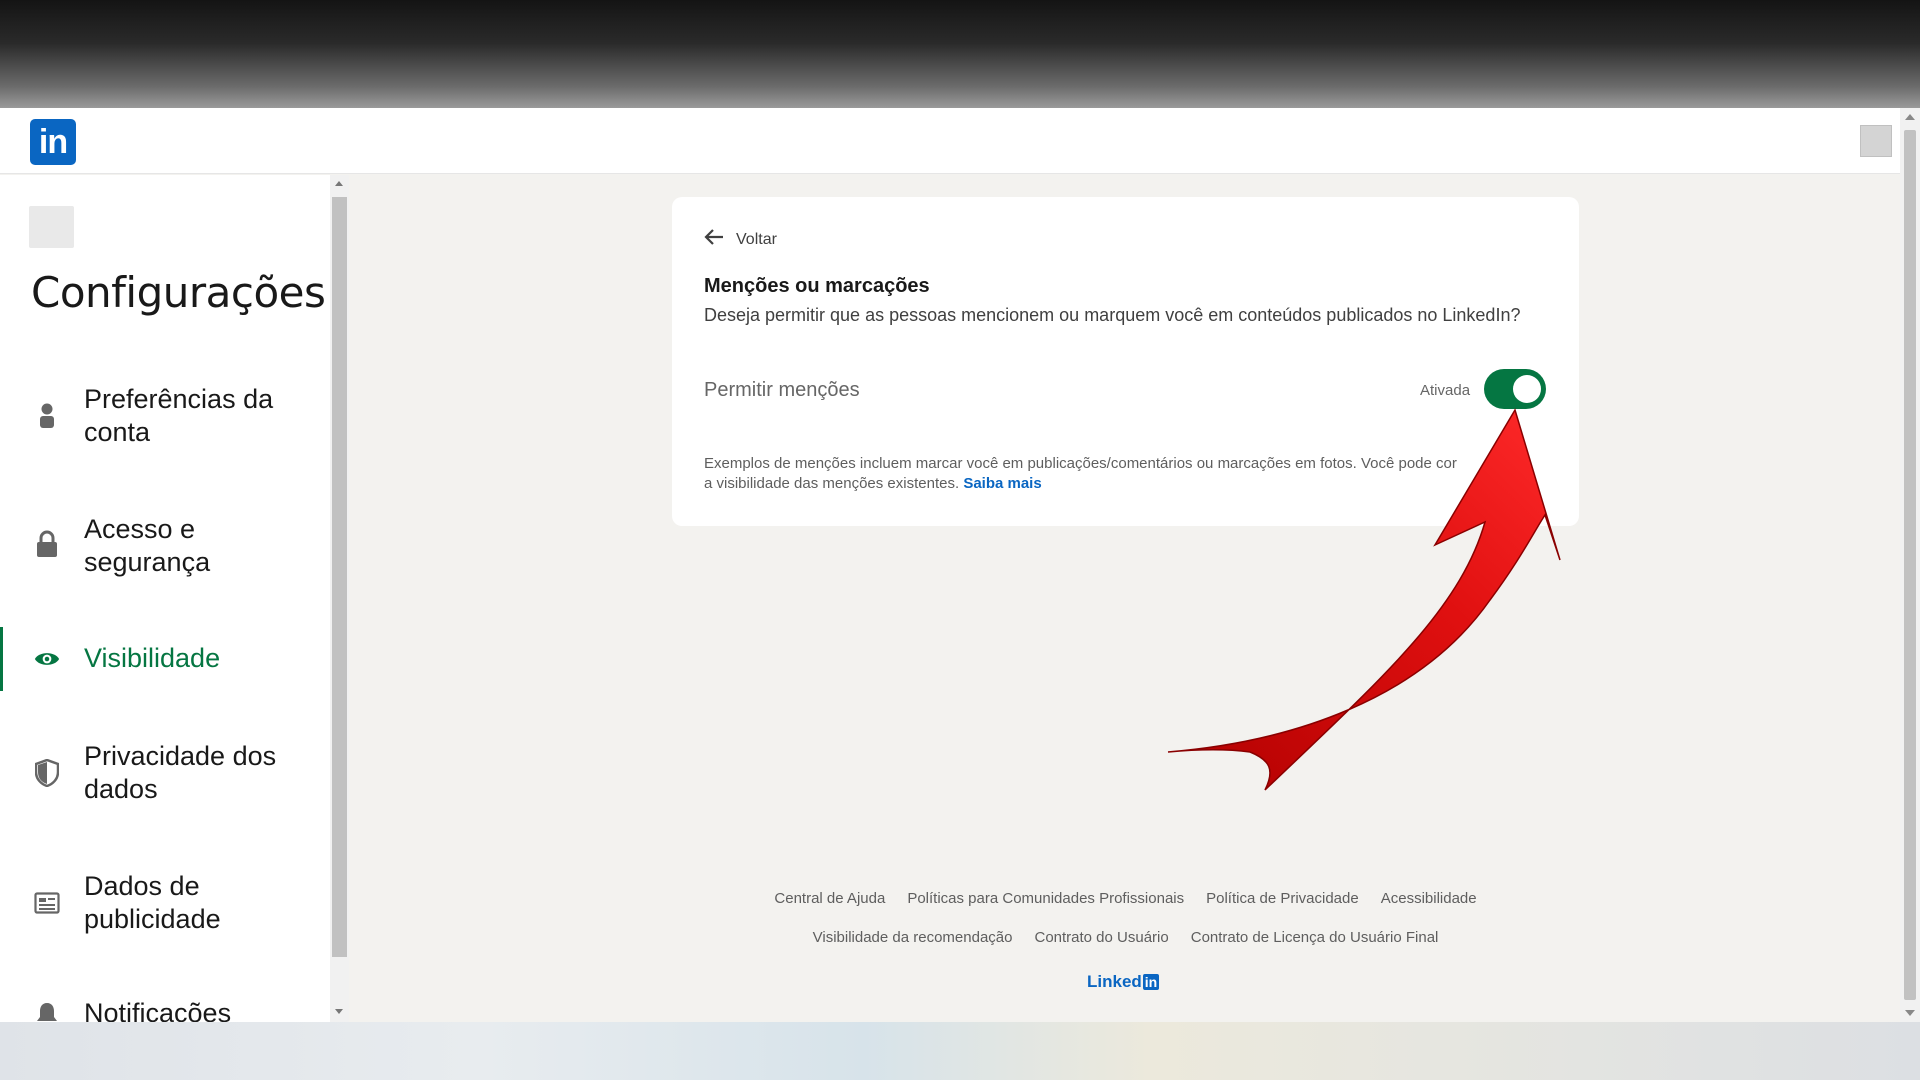 Image resolution: width=1920 pixels, height=1080 pixels. I want to click on help-note-line2: a visibilidade das menções existentes., so click(832, 483).